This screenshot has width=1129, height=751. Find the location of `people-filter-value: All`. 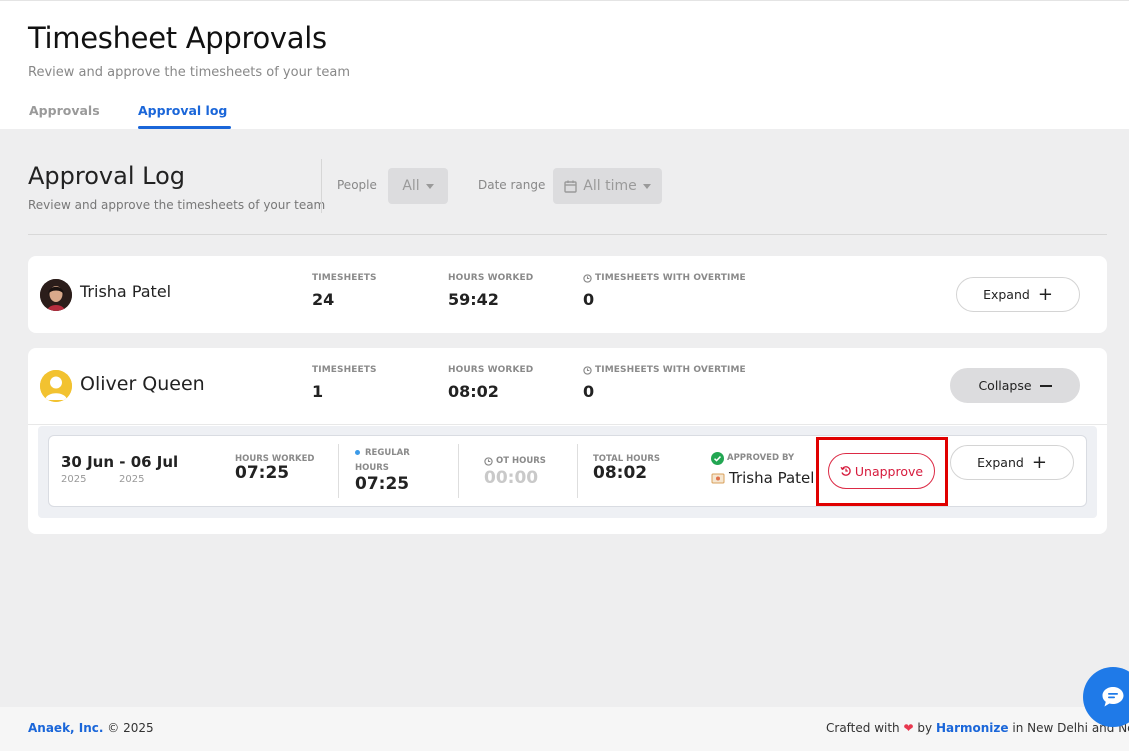

people-filter-value: All is located at coordinates (411, 186).